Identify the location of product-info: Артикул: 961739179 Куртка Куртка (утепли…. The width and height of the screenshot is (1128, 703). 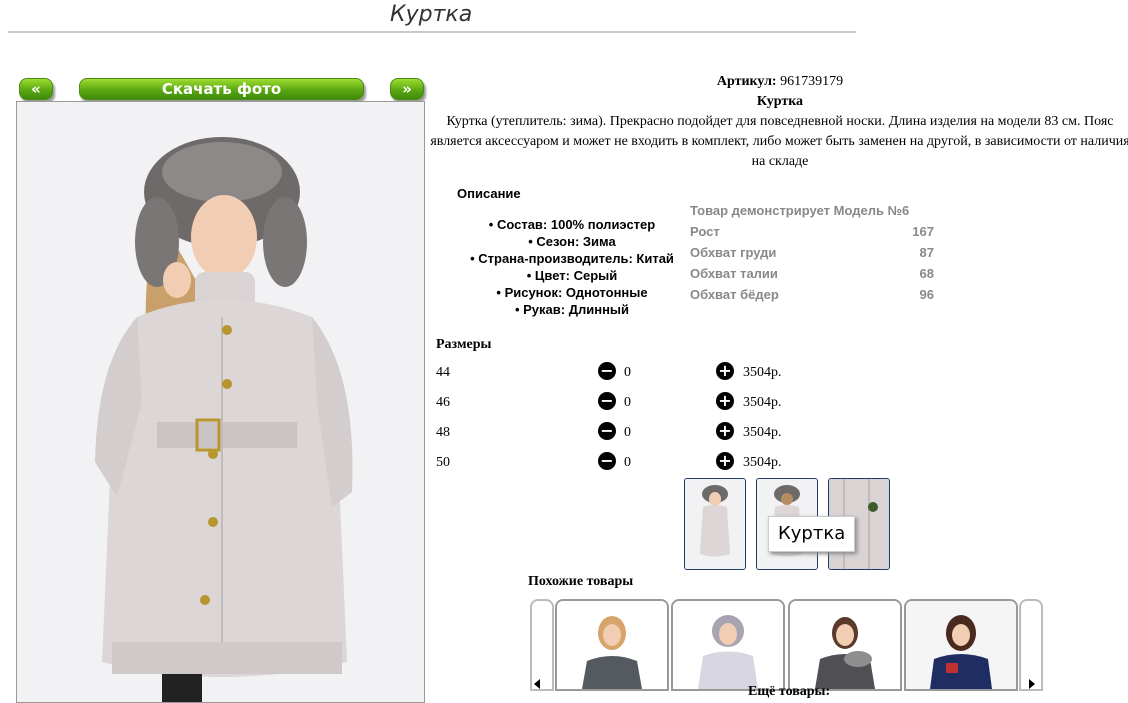
(779, 122).